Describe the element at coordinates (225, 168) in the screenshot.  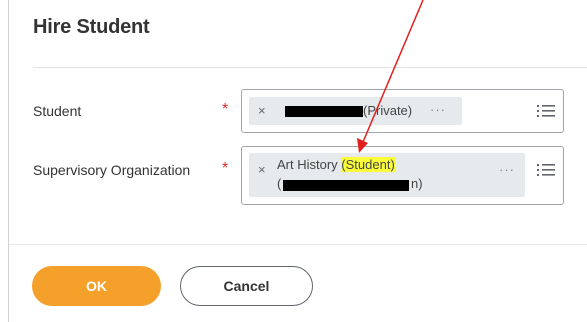
I see `supervisory-org-required-marker: *` at that location.